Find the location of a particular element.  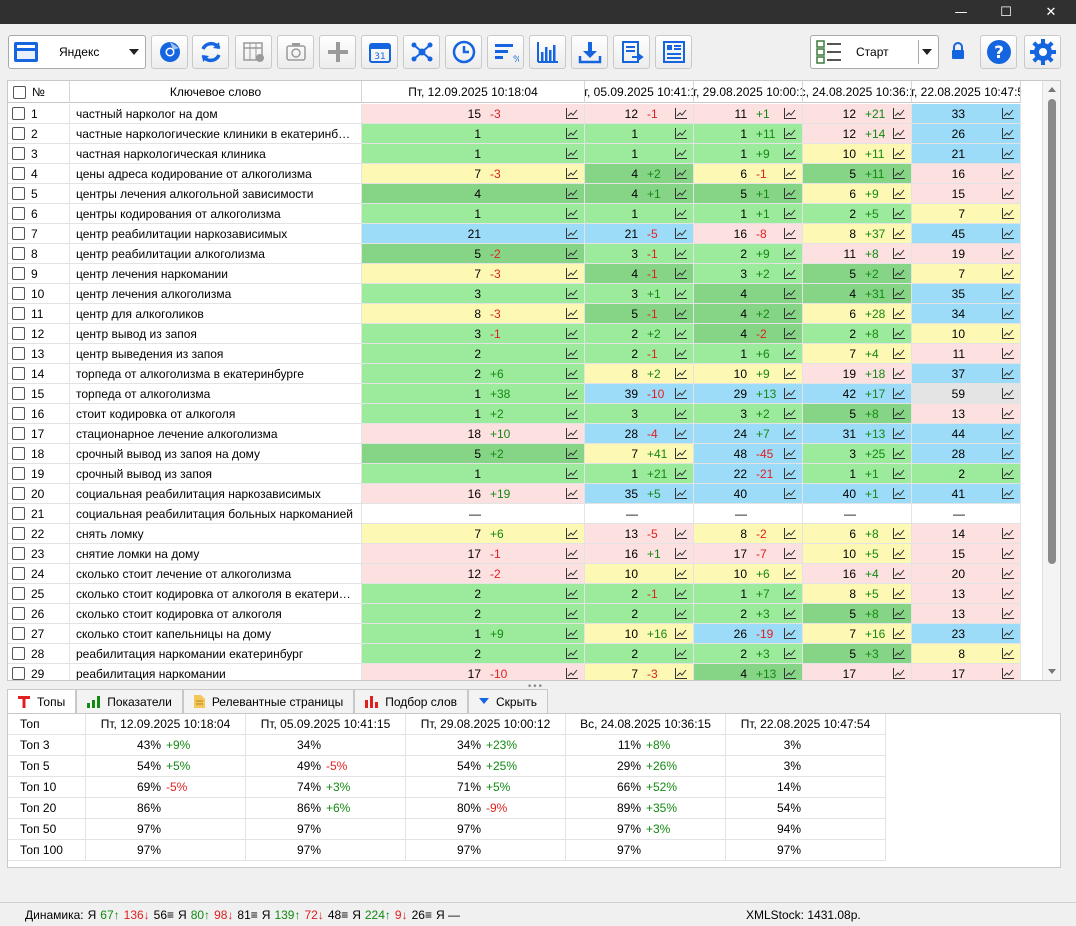

position-cell: 1 +38 is located at coordinates (473, 393).